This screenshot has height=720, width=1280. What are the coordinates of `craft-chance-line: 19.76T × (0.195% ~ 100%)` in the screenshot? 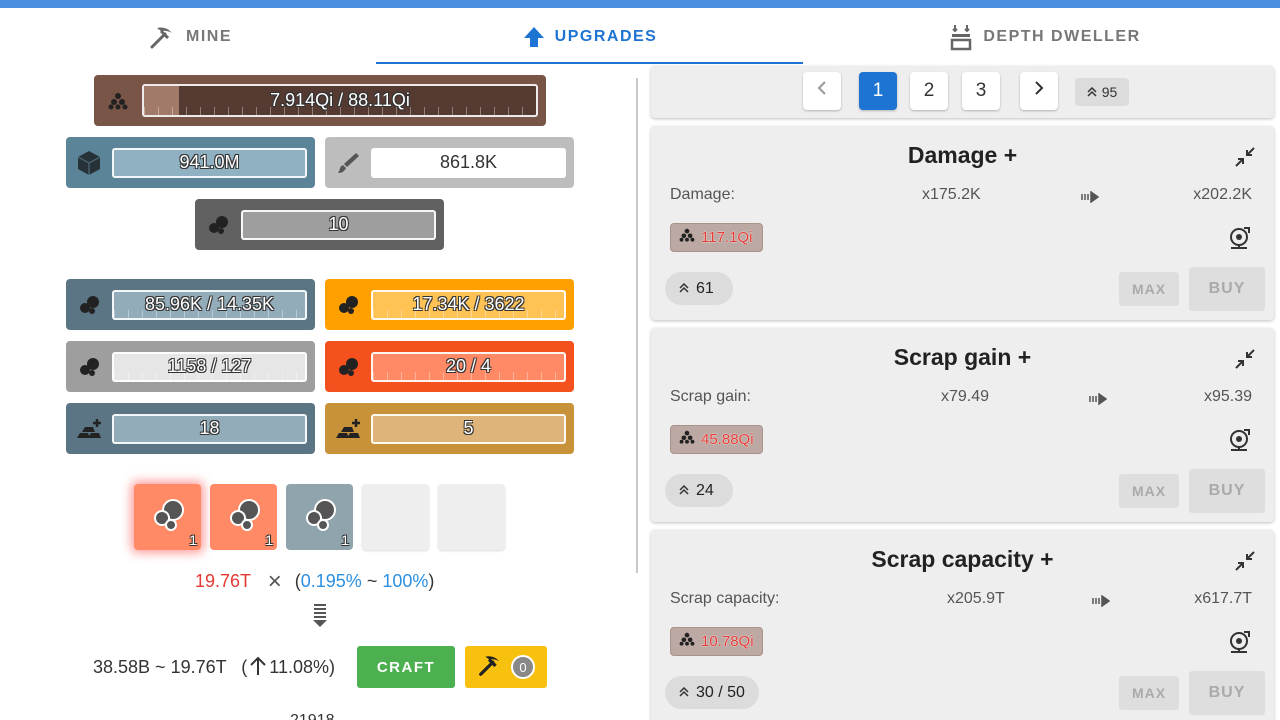 It's located at (315, 581).